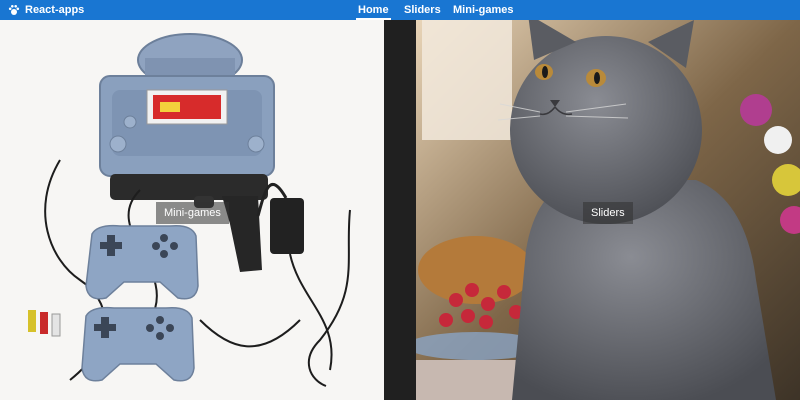  I want to click on main-nav: Home Sliders Mini-games, so click(400, 10).